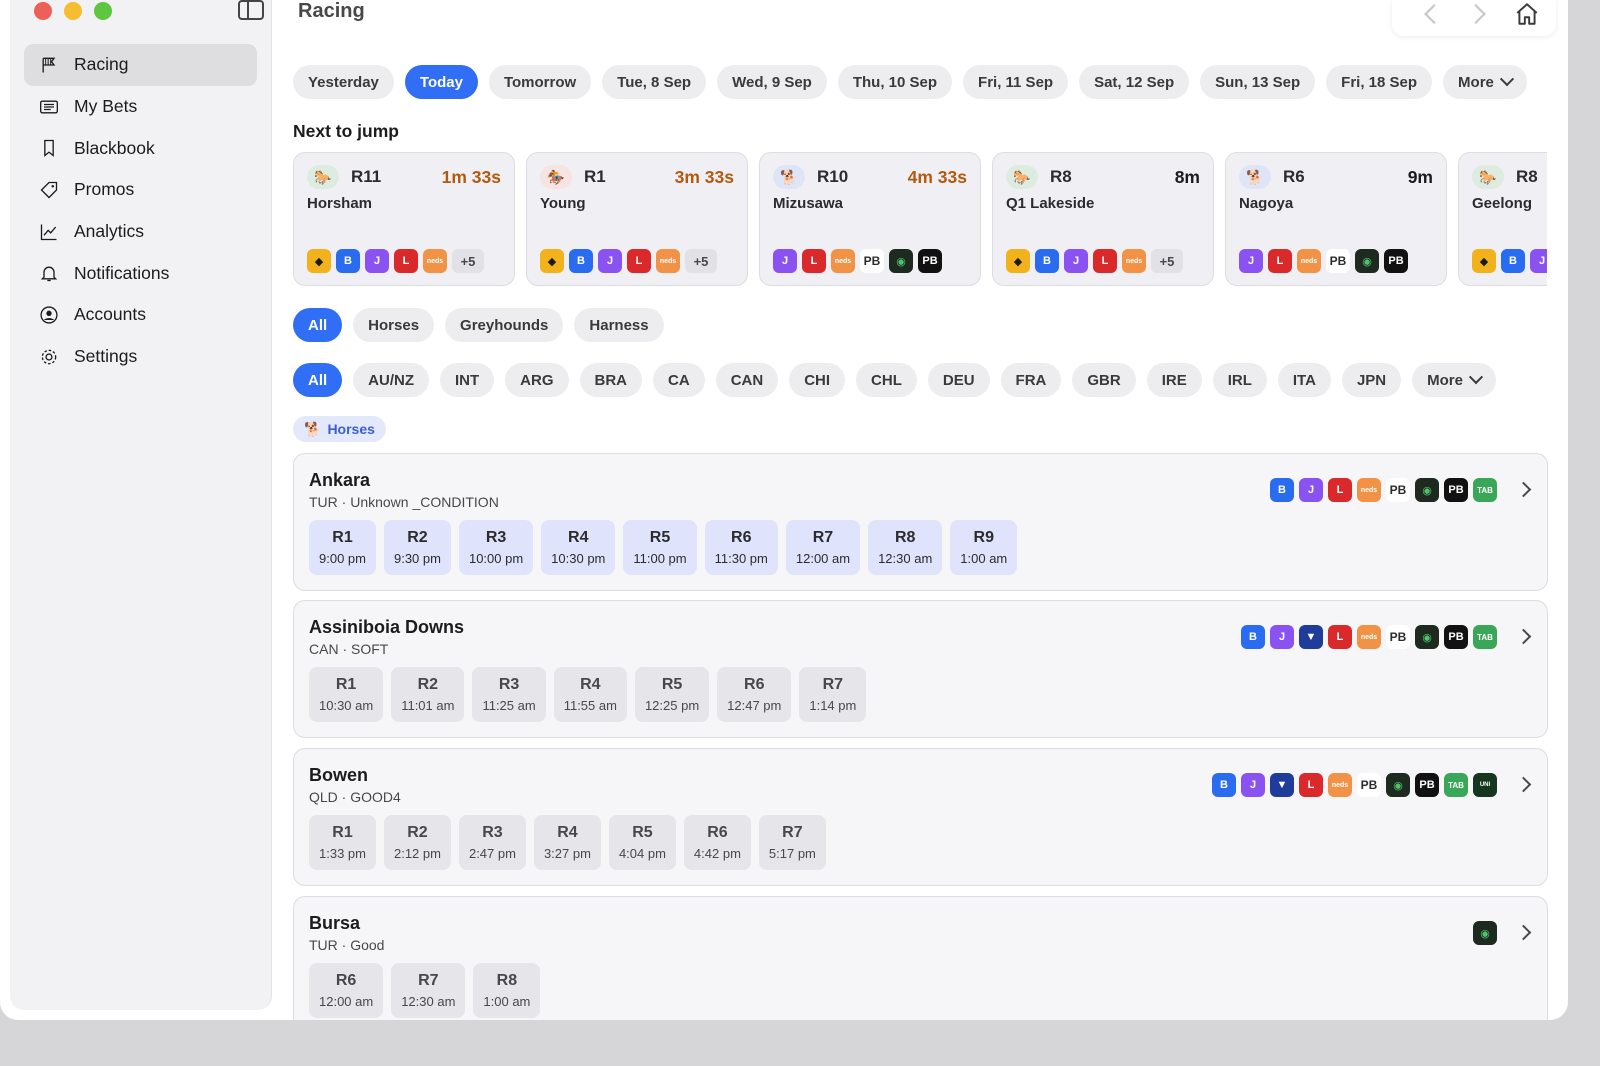 The image size is (1600, 1066). Describe the element at coordinates (1485, 82) in the screenshot. I see `day-more-button: More` at that location.